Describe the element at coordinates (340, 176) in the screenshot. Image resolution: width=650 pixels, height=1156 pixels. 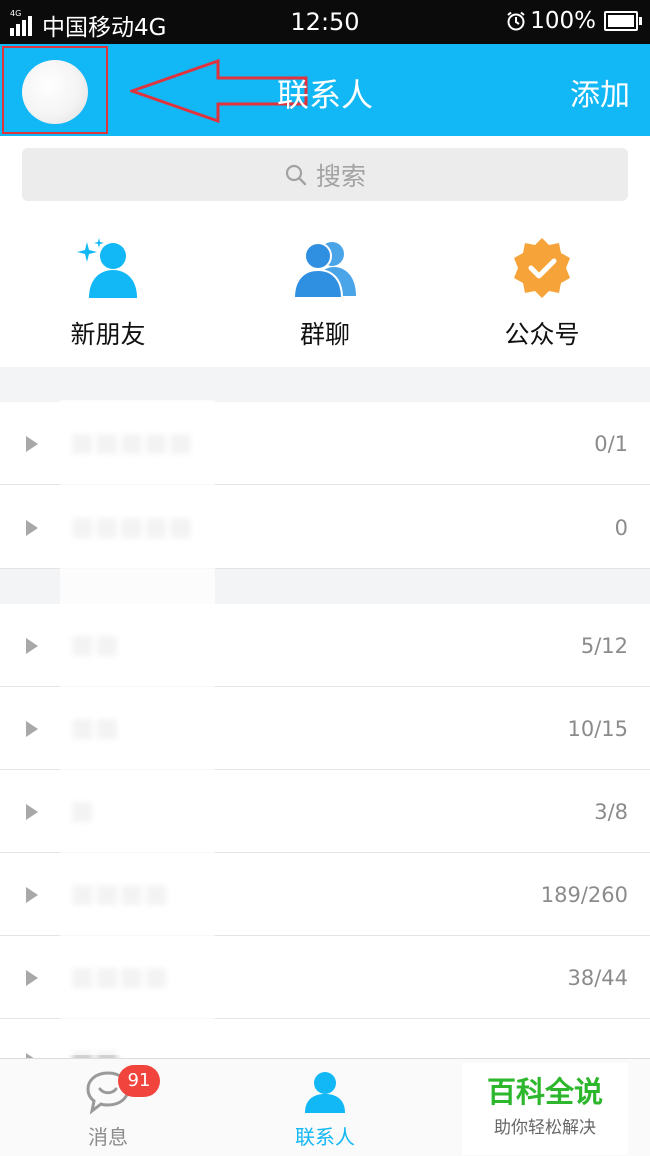
I see `search-placeholder: 搜索` at that location.